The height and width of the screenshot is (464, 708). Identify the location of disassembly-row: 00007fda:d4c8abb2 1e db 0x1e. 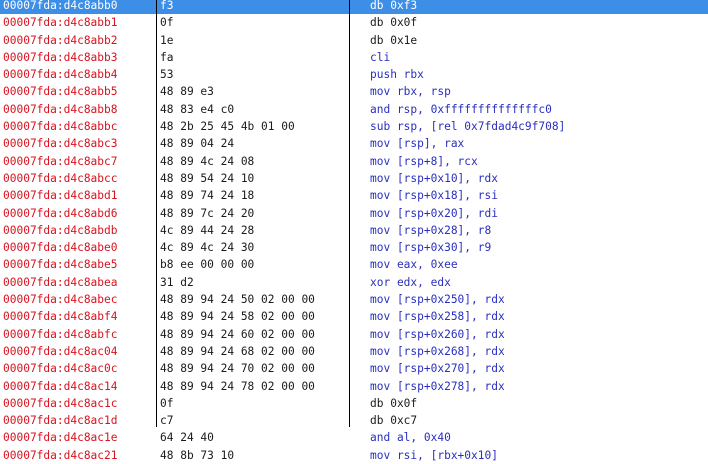
(354, 40).